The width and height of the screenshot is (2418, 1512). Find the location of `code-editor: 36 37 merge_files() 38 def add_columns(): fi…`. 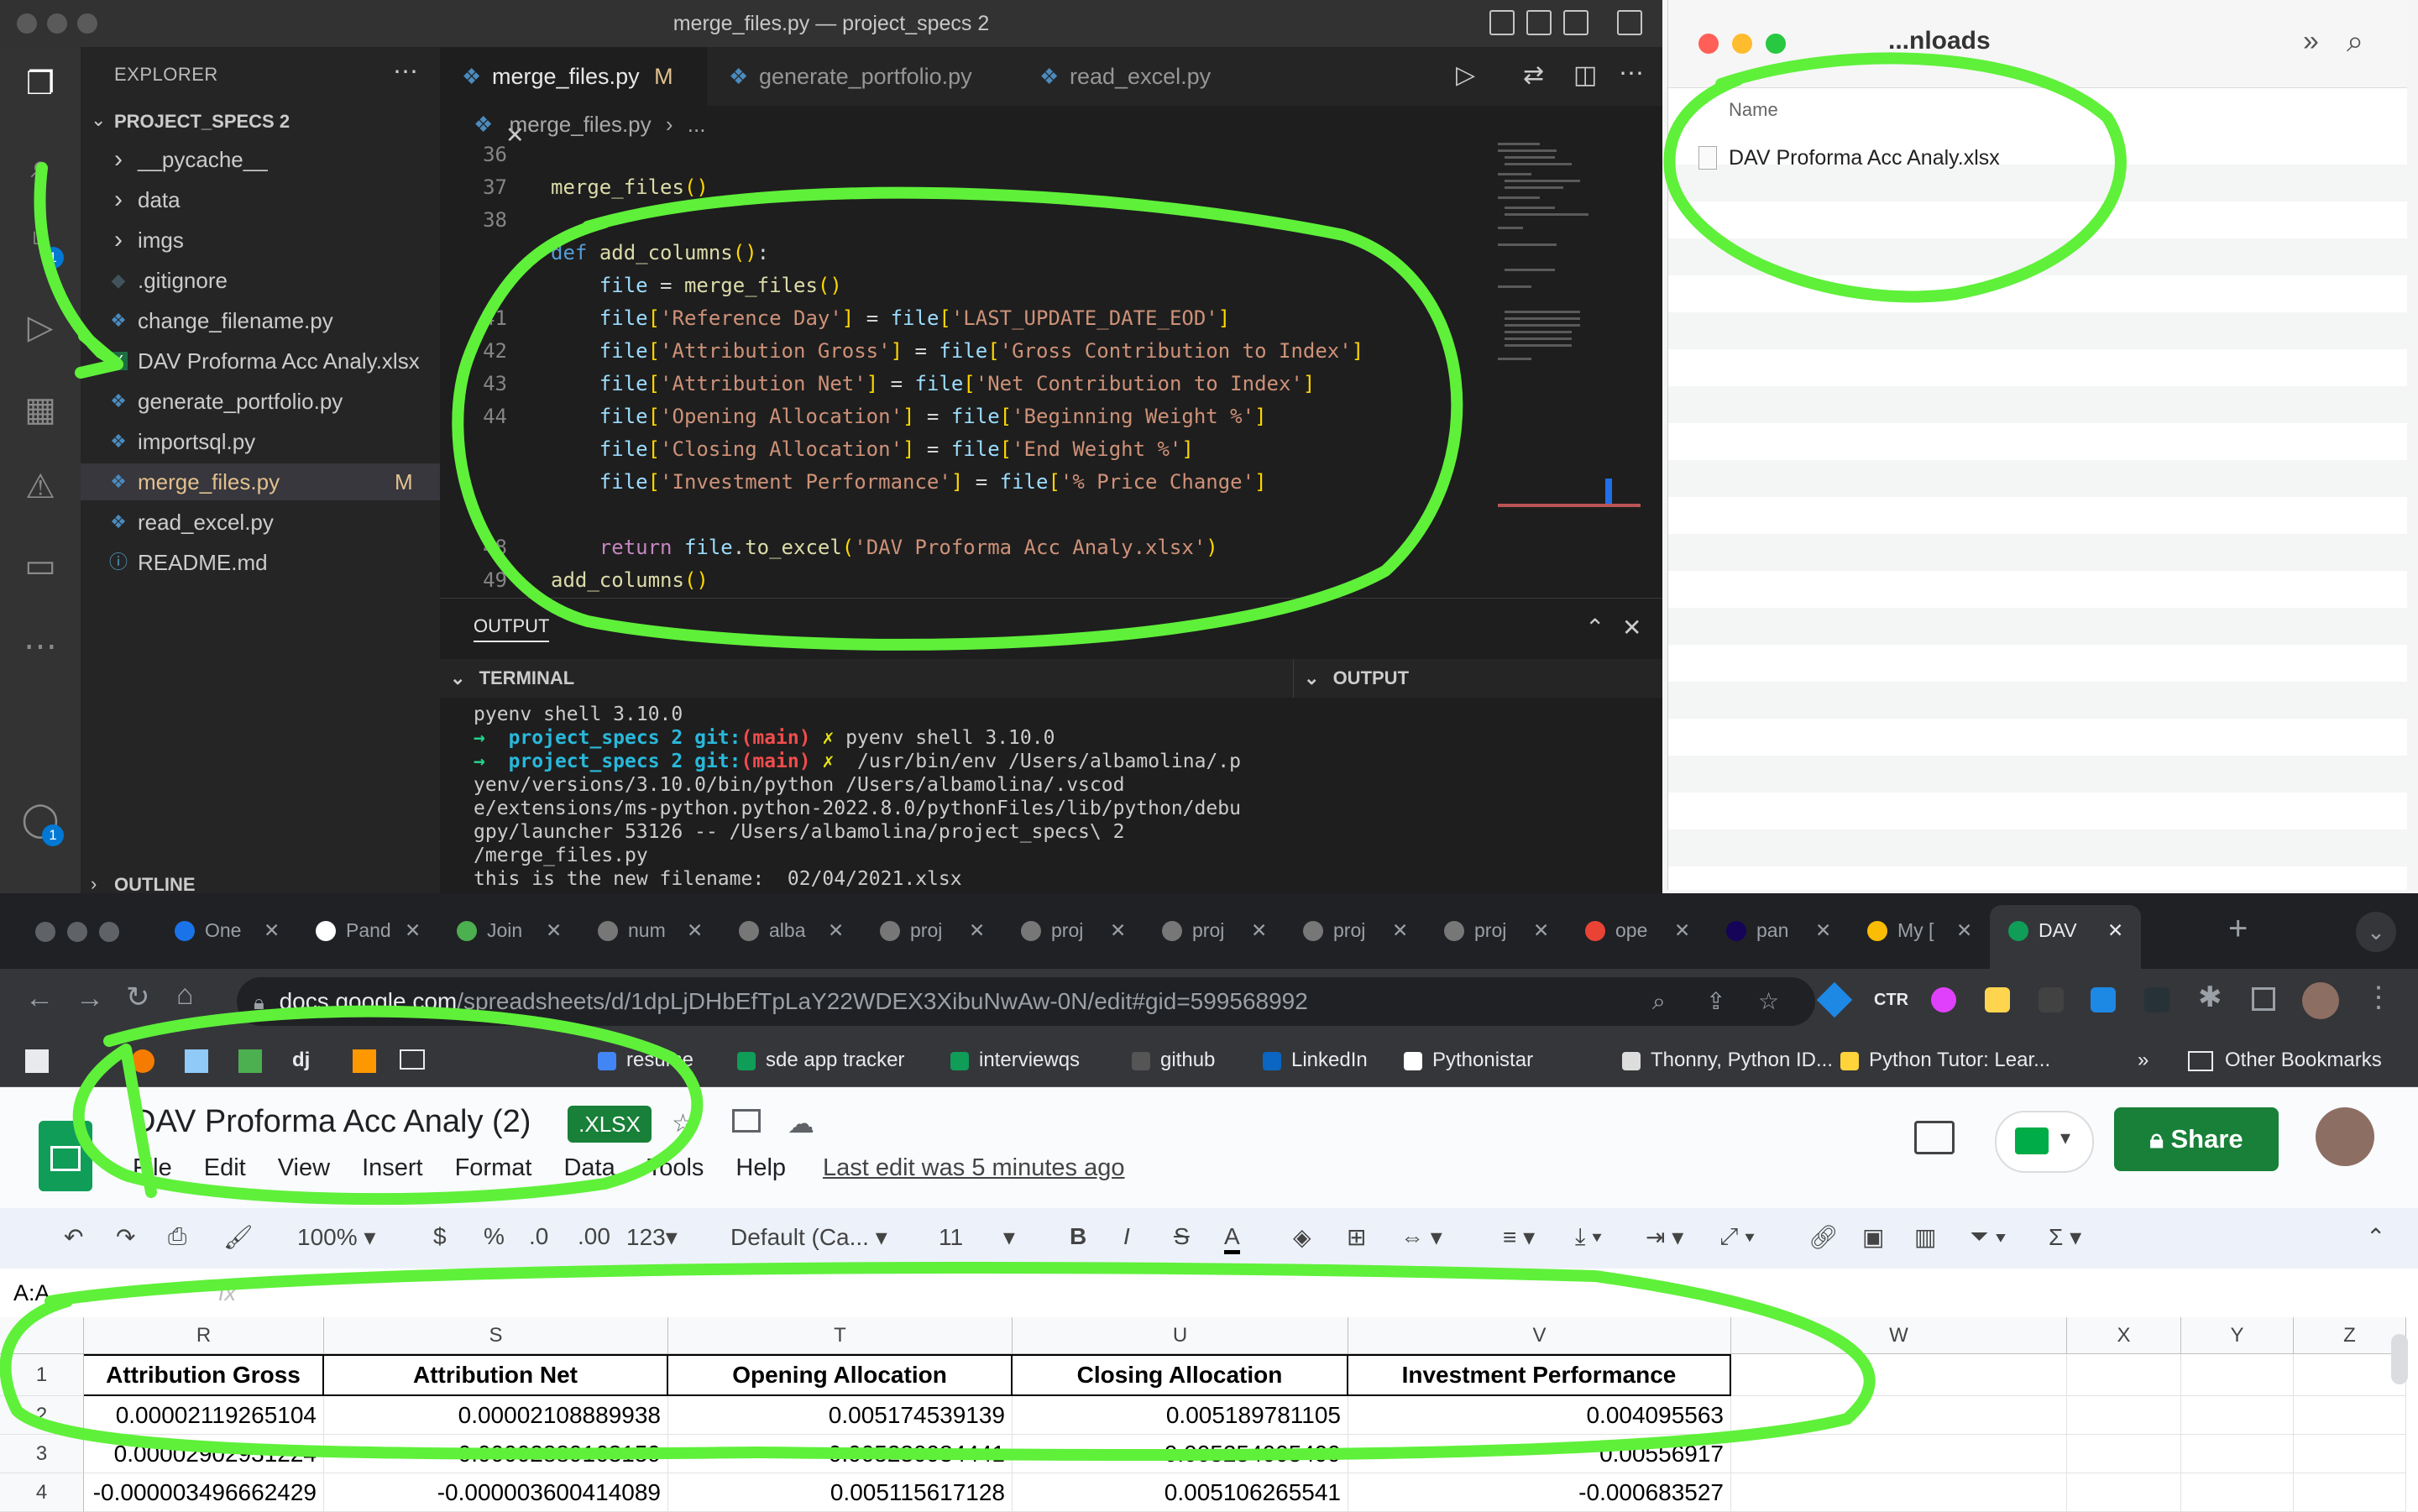

code-editor: 36 37 merge_files() 38 def add_columns(): fi… is located at coordinates (969, 384).